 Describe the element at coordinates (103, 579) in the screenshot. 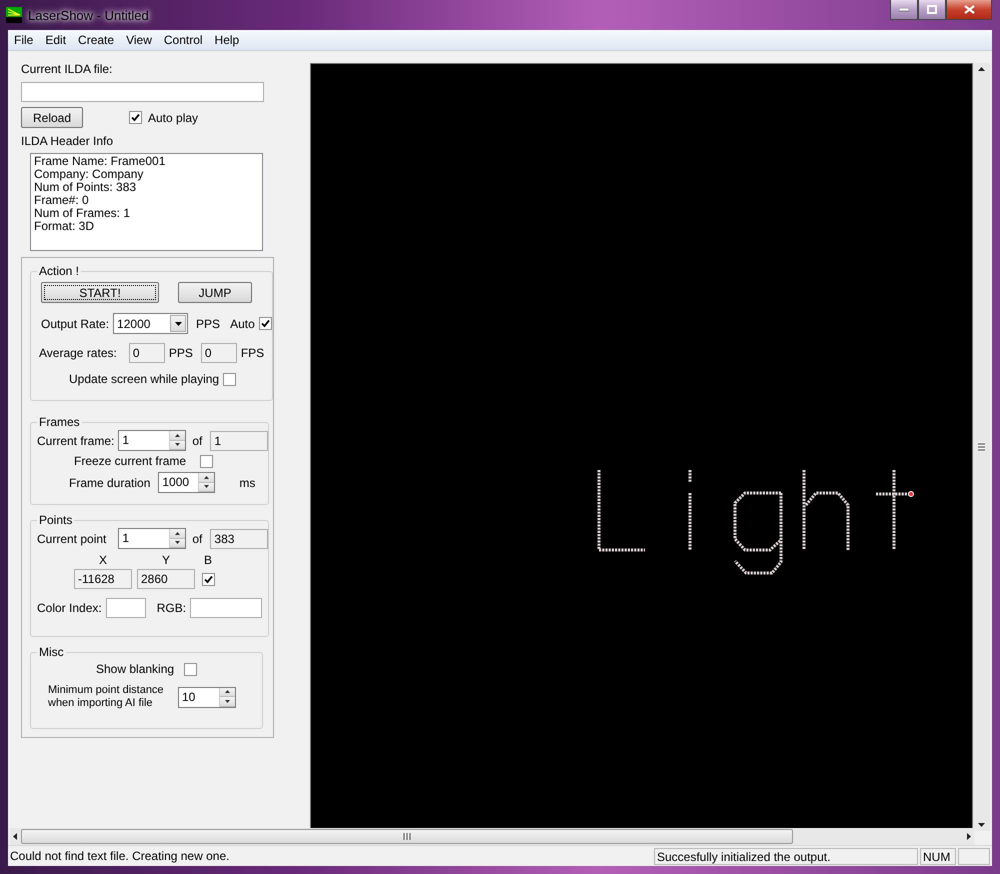

I see `x-field: -11628` at that location.